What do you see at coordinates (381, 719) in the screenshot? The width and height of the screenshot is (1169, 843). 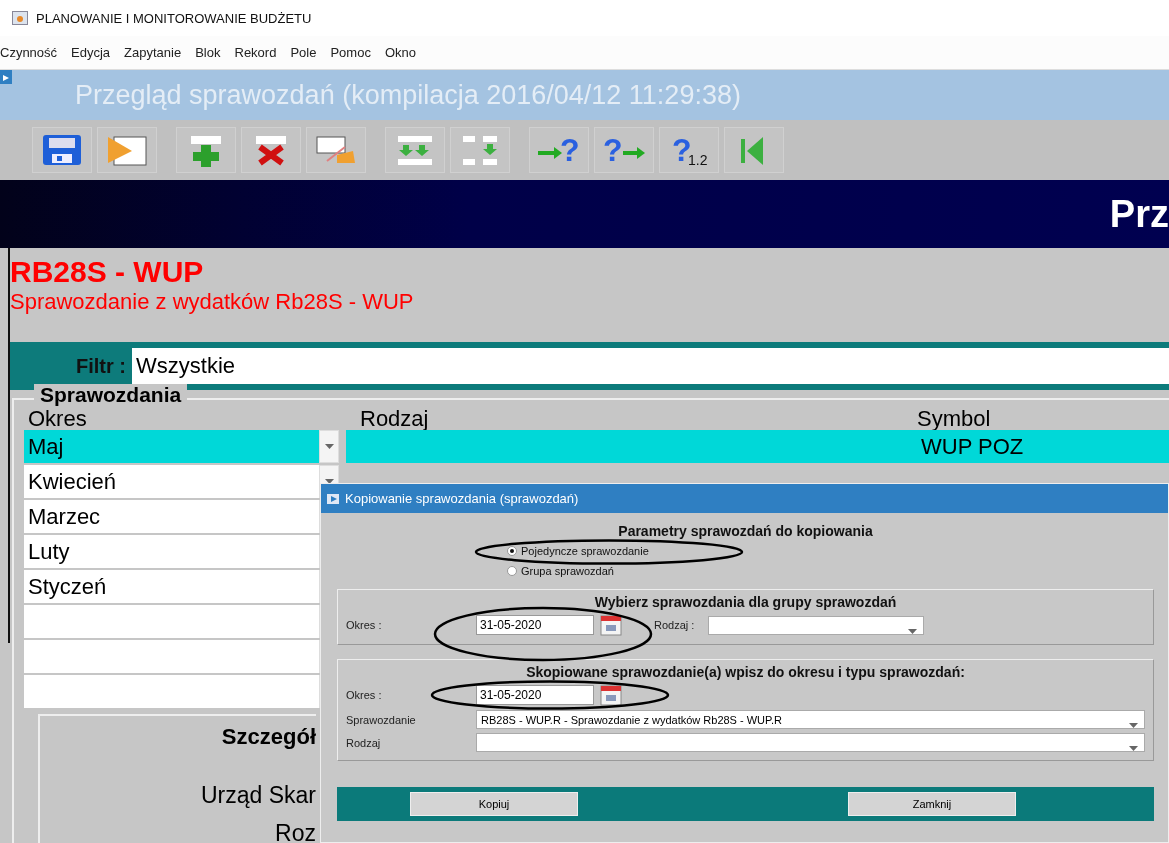 I see `field-label: Sprawozdanie` at bounding box center [381, 719].